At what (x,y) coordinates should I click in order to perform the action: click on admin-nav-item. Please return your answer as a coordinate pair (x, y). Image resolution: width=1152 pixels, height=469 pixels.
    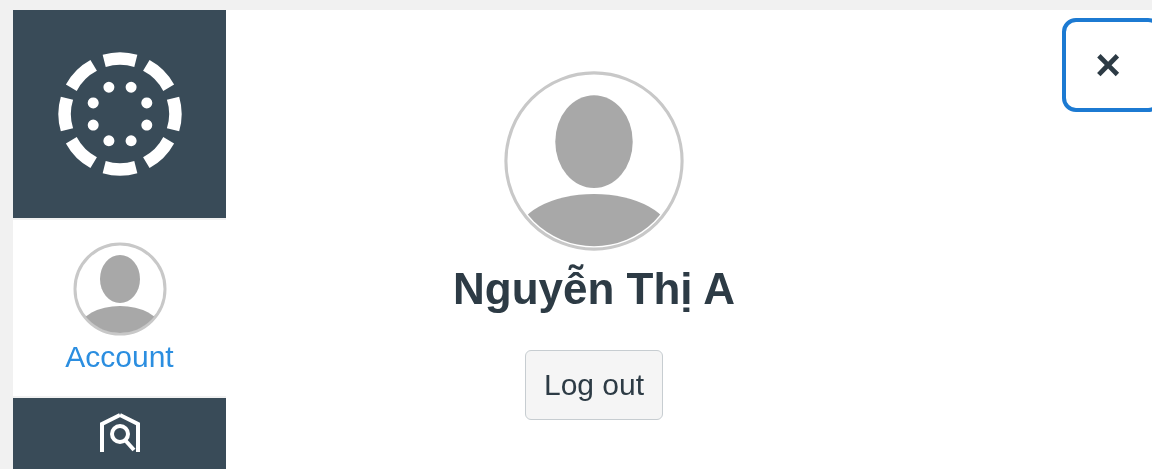
    Looking at the image, I should click on (119, 433).